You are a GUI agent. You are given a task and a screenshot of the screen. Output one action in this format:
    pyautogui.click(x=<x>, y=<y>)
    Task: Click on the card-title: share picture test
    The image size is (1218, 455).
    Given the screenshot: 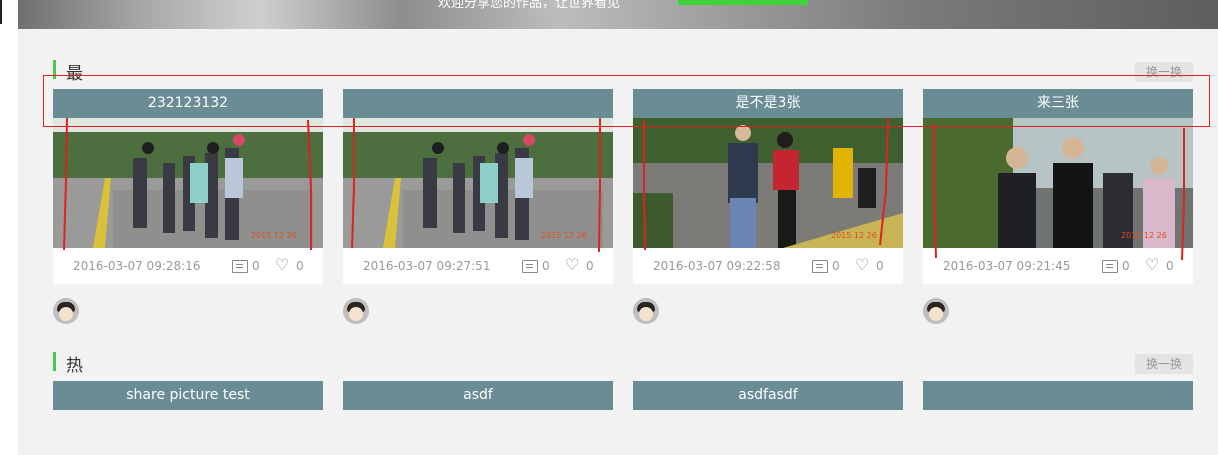 What is the action you would take?
    pyautogui.click(x=188, y=395)
    